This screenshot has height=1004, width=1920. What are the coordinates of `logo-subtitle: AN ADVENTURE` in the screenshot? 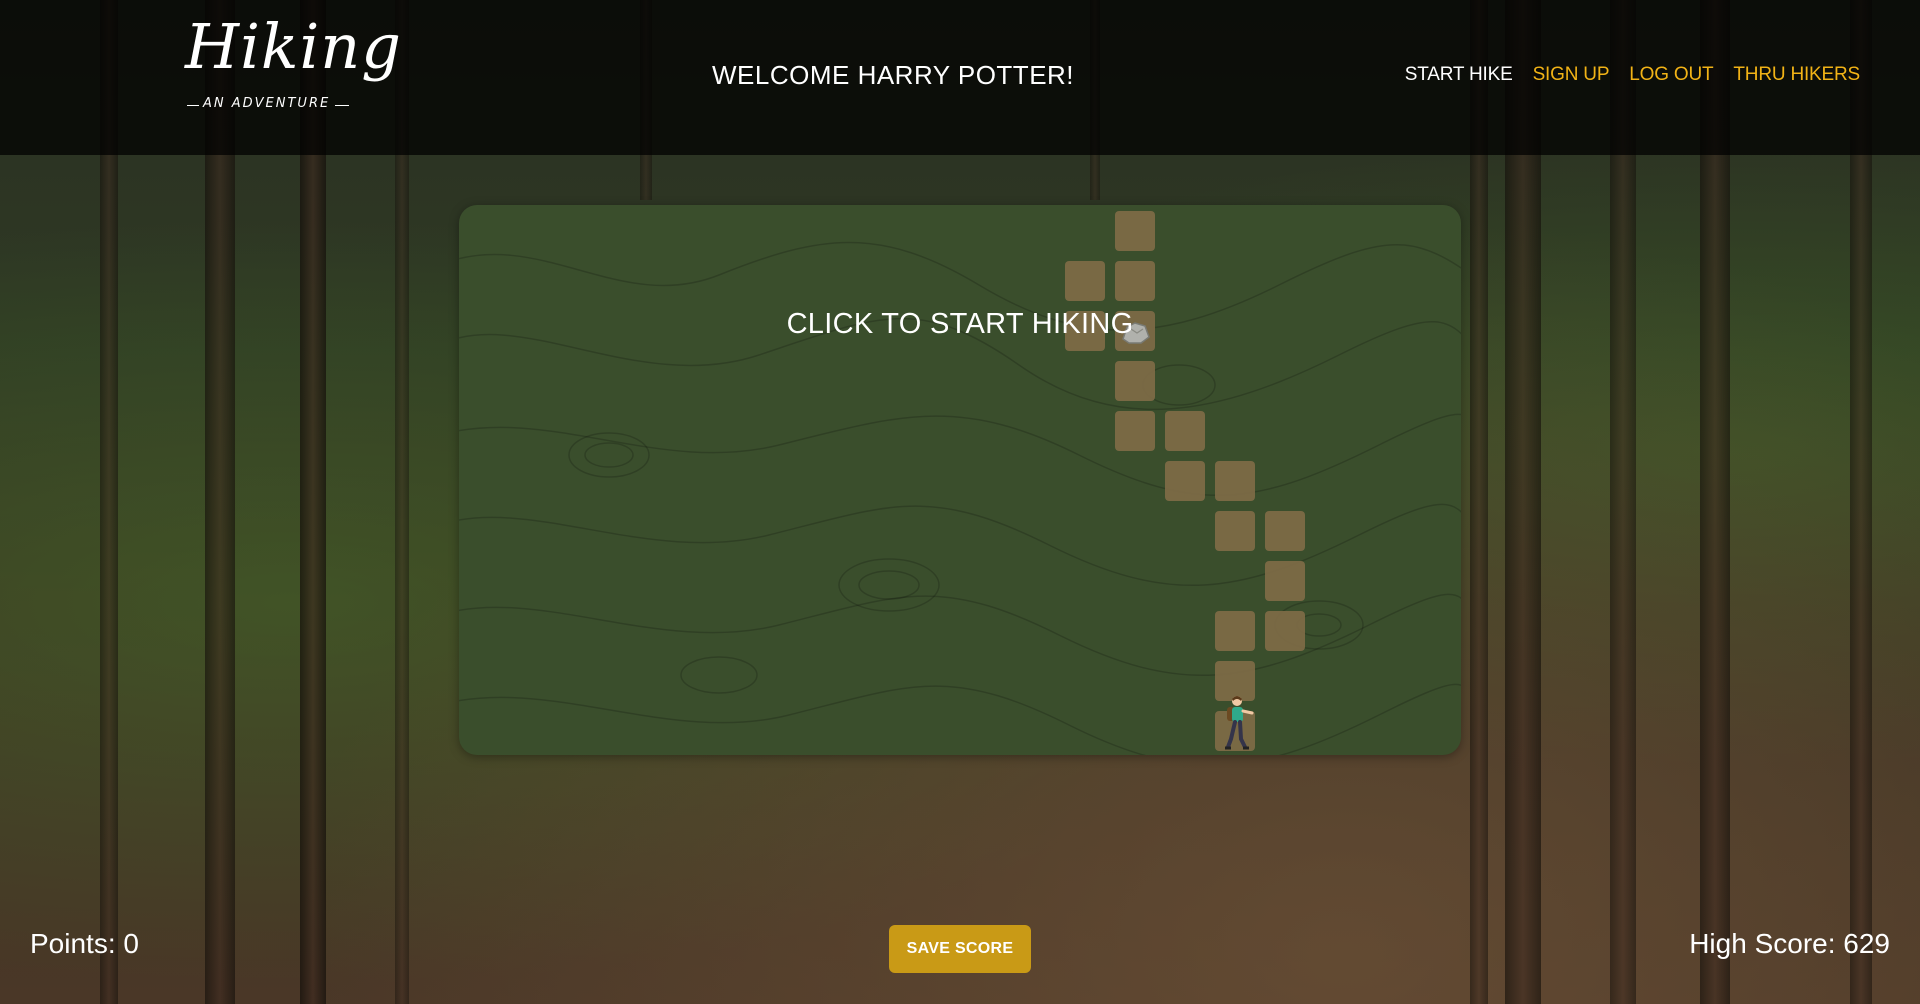 It's located at (267, 103).